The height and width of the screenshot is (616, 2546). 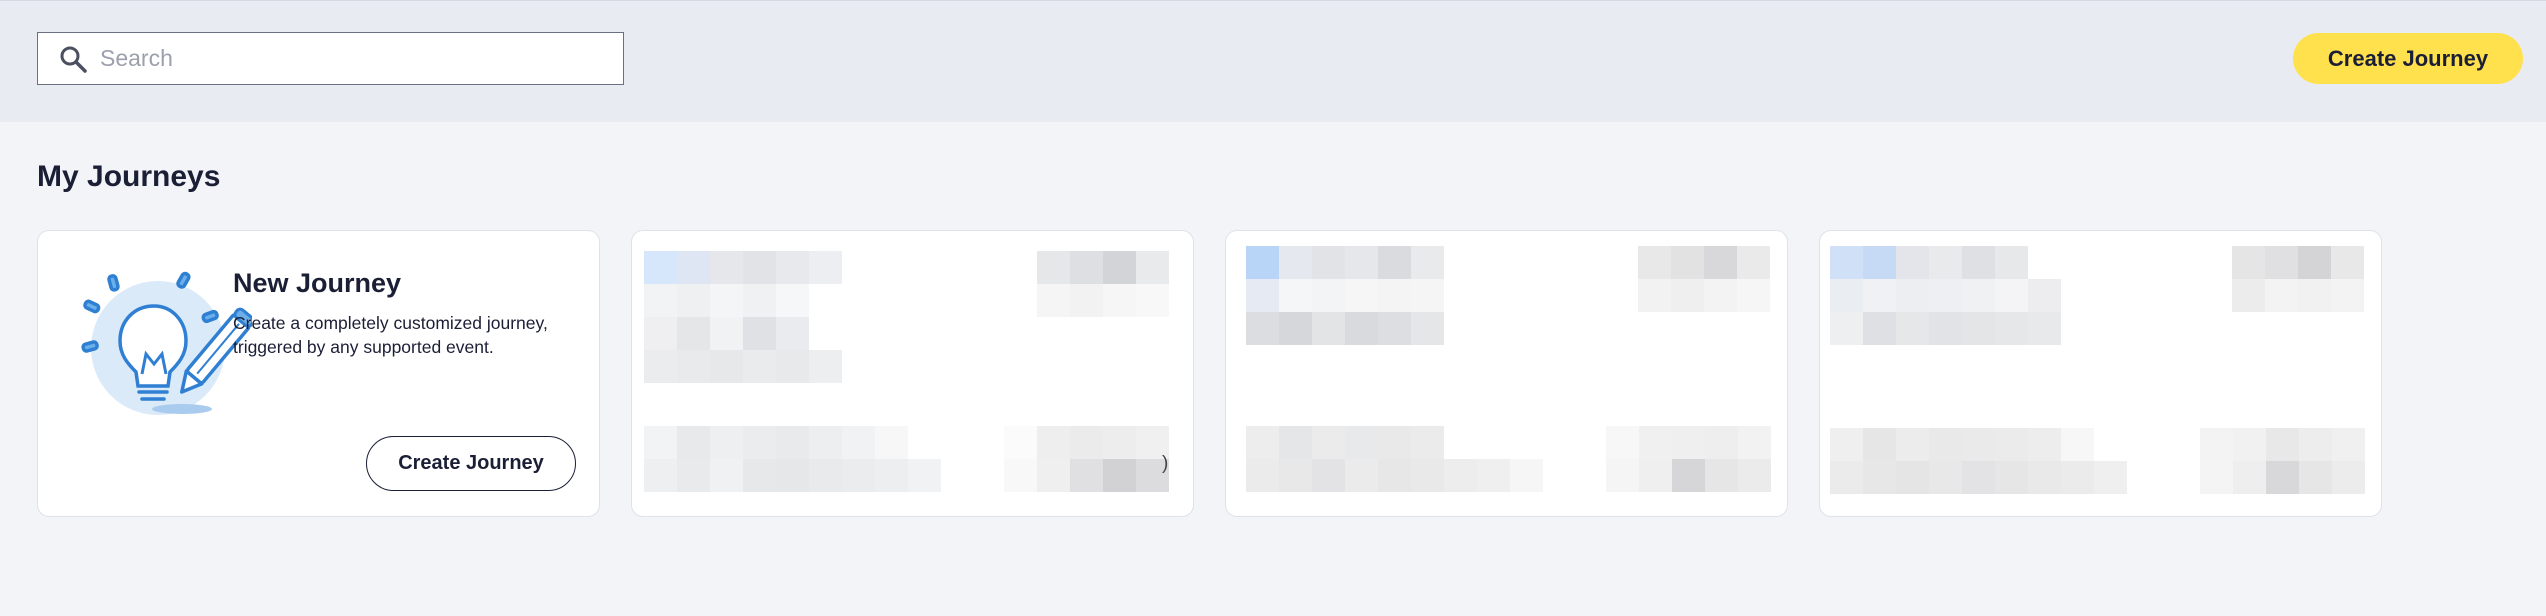 What do you see at coordinates (340, 58) in the screenshot?
I see `search-input` at bounding box center [340, 58].